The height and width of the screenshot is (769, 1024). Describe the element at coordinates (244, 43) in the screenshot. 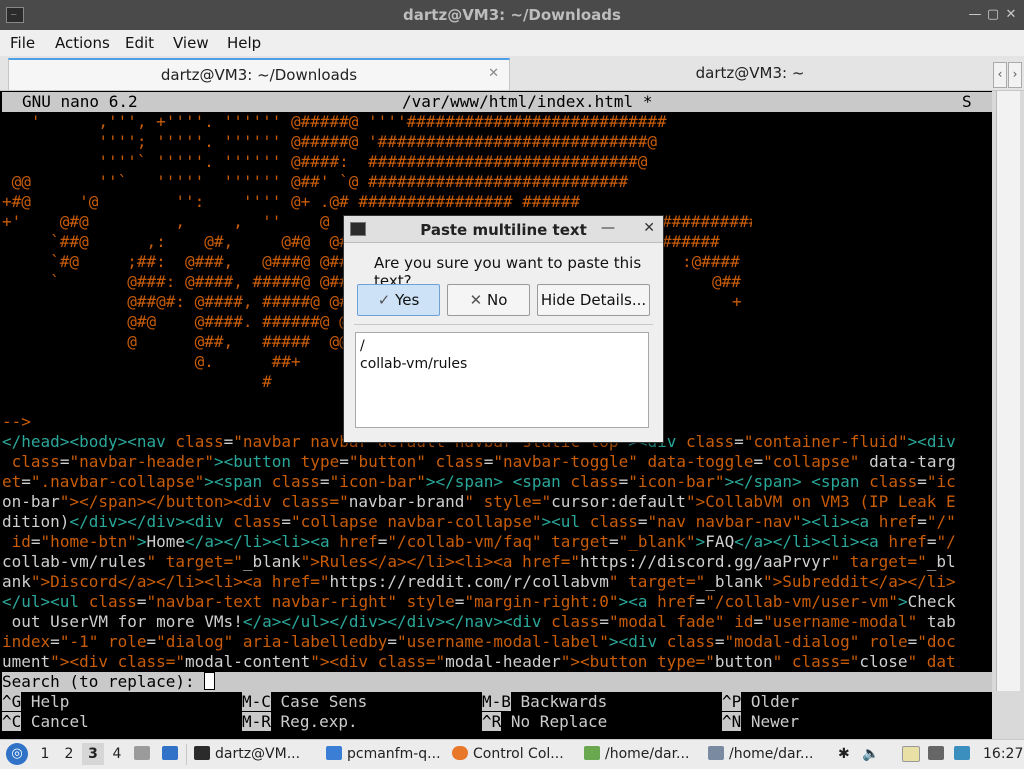

I see `menu-help: Help` at that location.